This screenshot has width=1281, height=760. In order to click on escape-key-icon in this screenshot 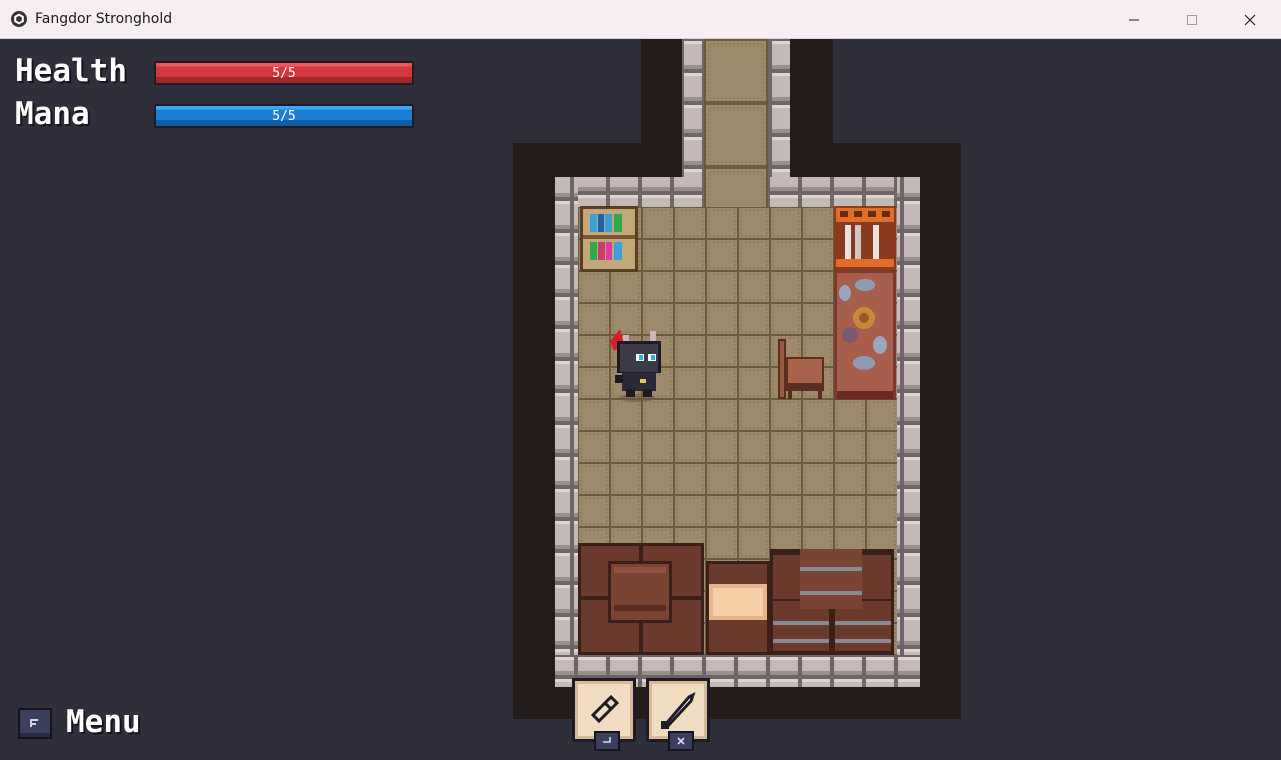, I will do `click(35, 723)`.